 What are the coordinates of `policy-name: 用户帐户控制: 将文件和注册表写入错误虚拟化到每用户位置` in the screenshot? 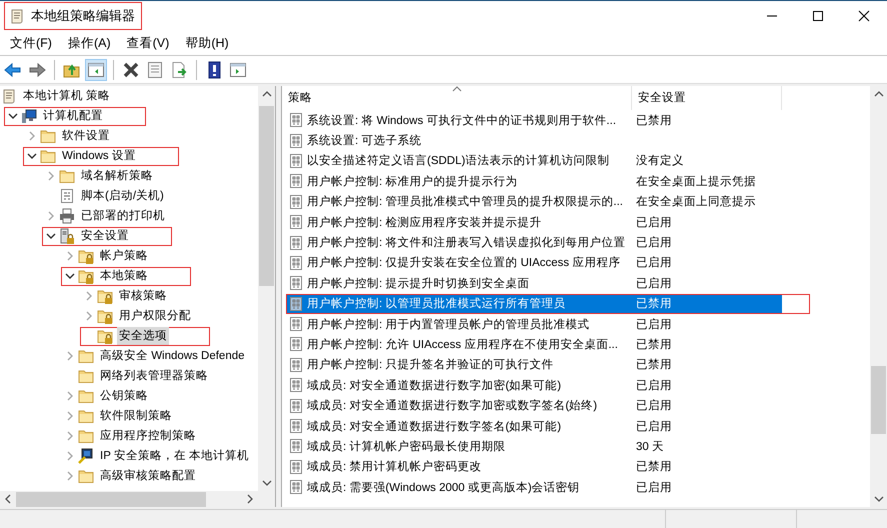 It's located at (466, 242).